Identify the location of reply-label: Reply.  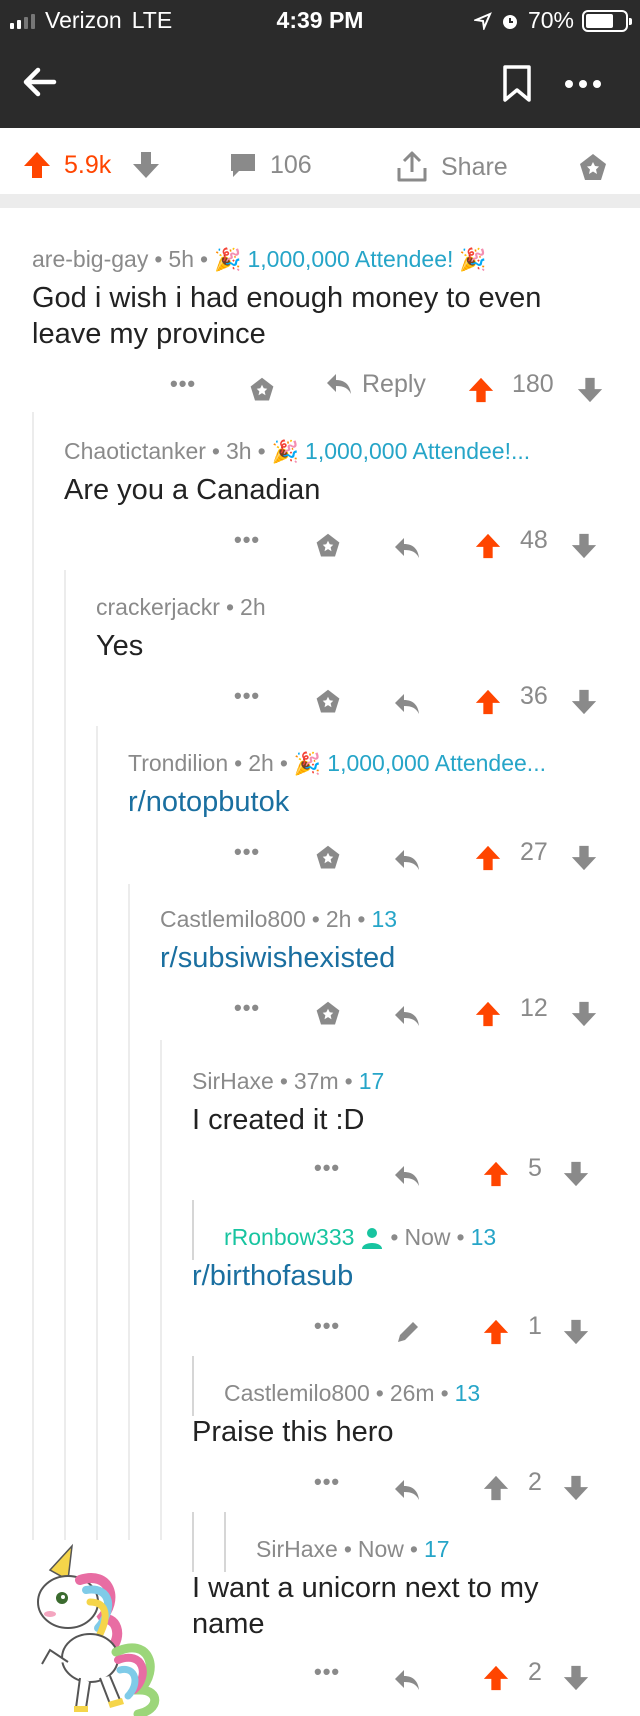
(394, 383).